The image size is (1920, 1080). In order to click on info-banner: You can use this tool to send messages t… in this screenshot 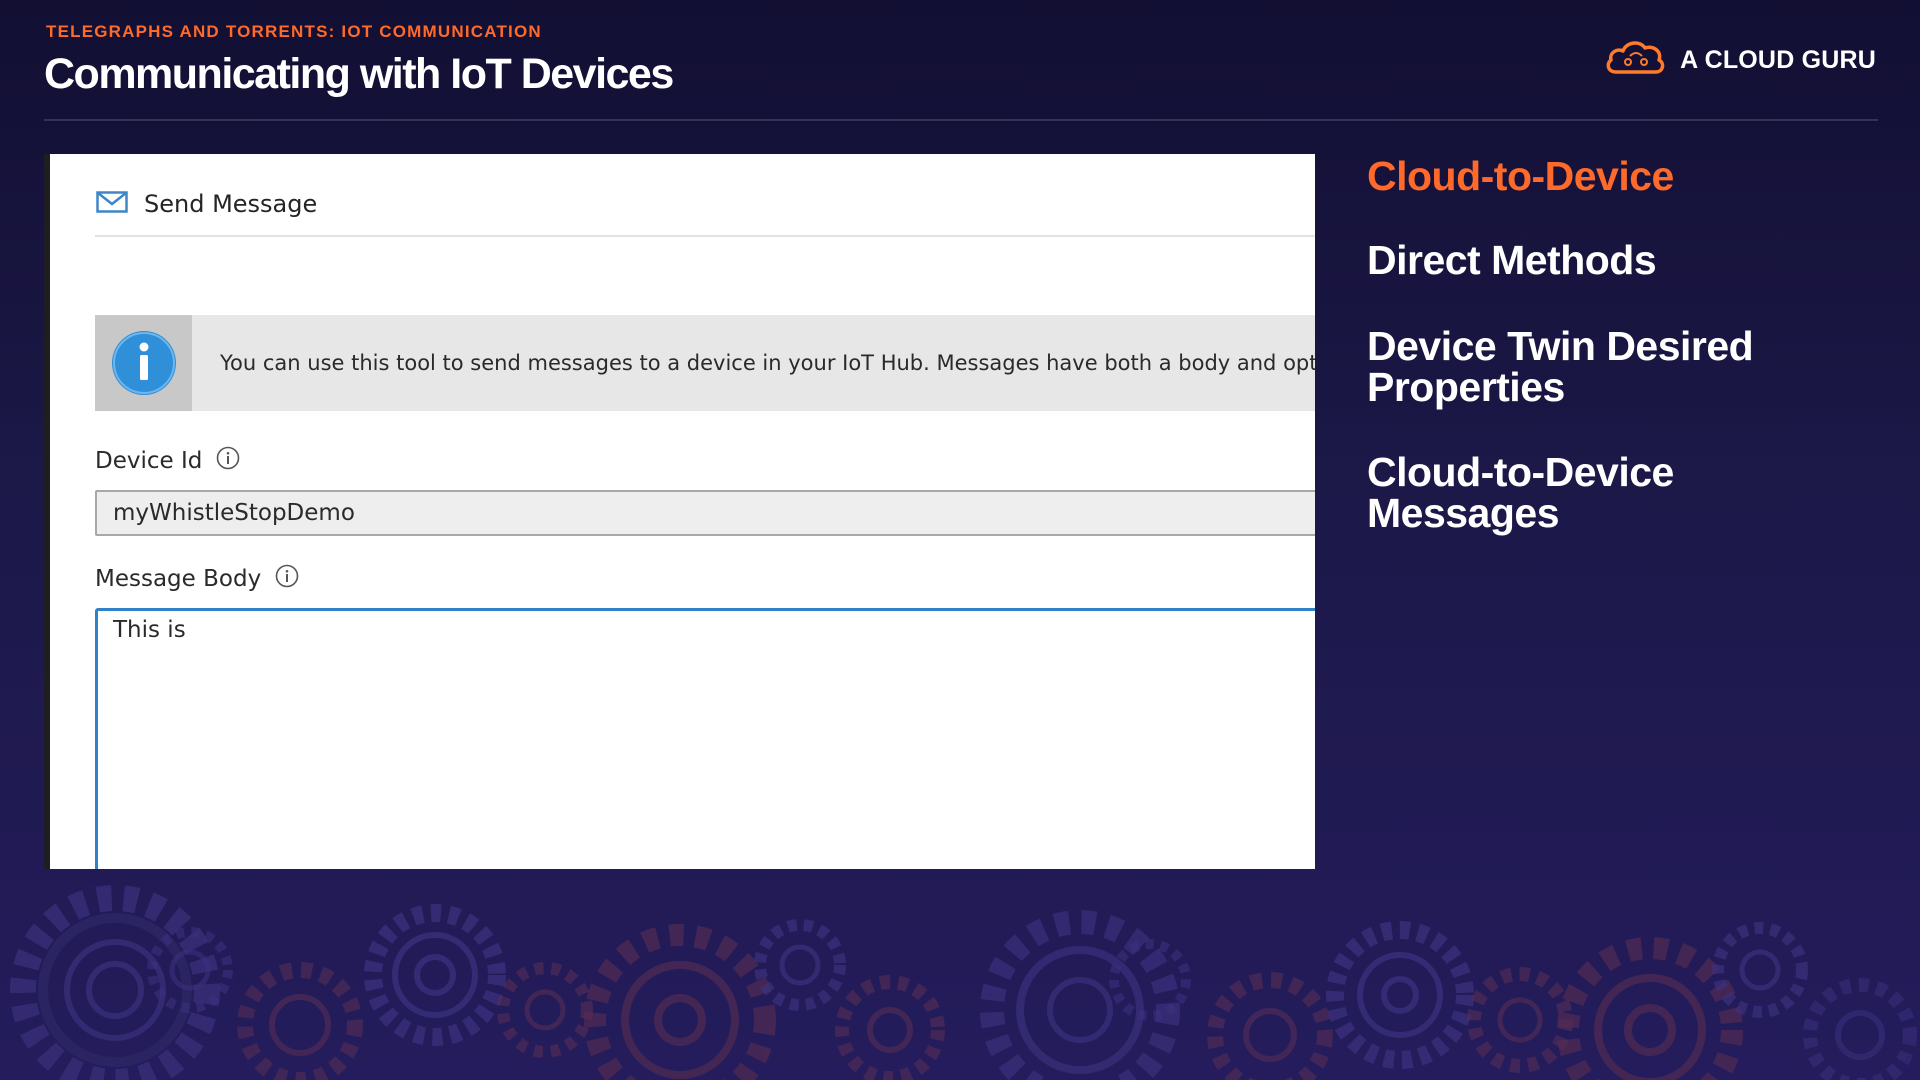, I will do `click(705, 363)`.